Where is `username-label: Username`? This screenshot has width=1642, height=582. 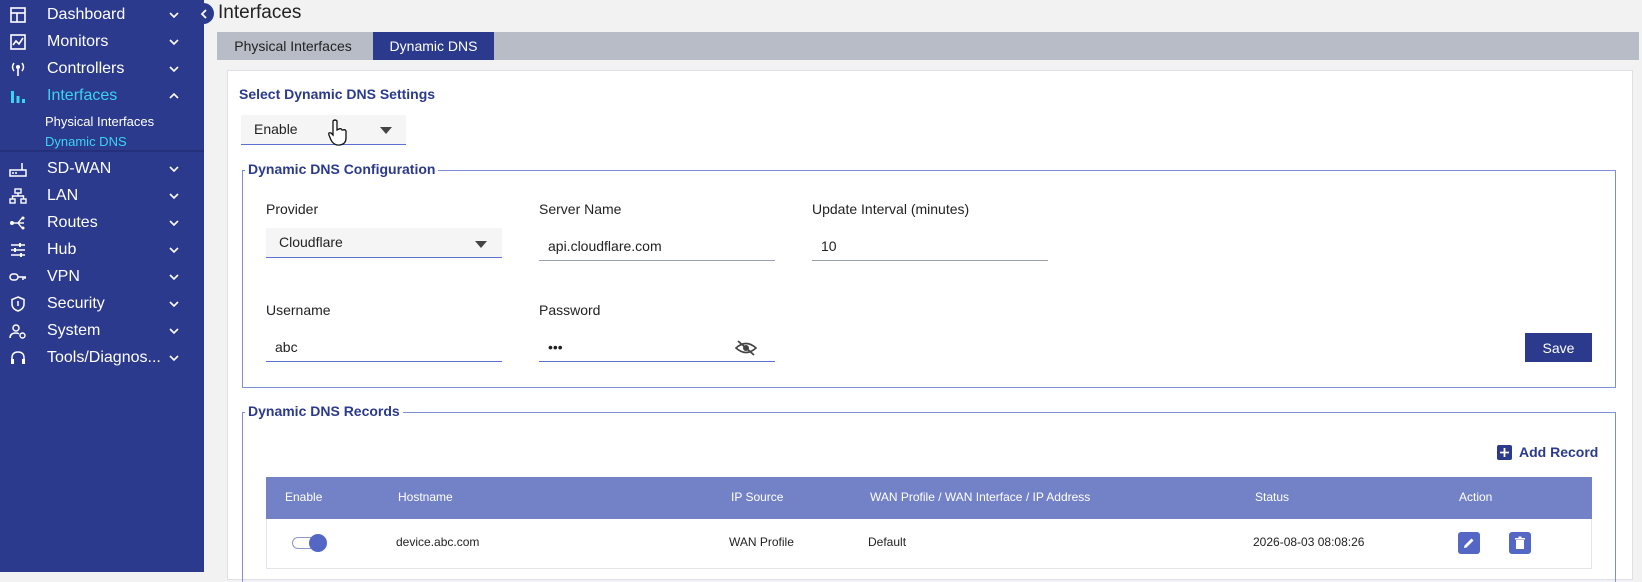
username-label: Username is located at coordinates (298, 310).